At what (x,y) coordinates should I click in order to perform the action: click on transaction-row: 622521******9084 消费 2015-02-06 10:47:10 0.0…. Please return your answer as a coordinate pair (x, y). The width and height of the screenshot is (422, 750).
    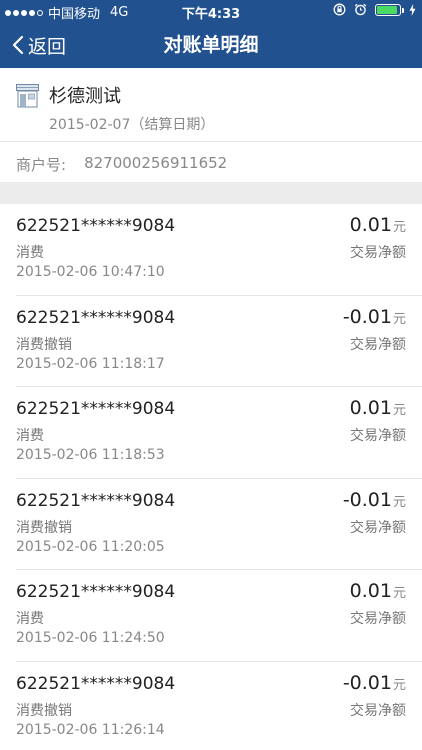
    Looking at the image, I should click on (219, 250).